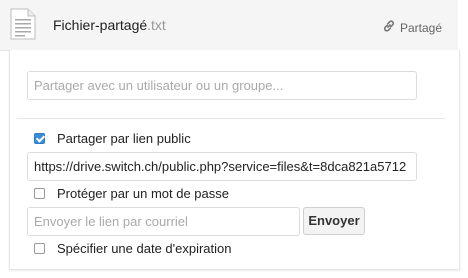  What do you see at coordinates (231, 118) in the screenshot?
I see `divider` at bounding box center [231, 118].